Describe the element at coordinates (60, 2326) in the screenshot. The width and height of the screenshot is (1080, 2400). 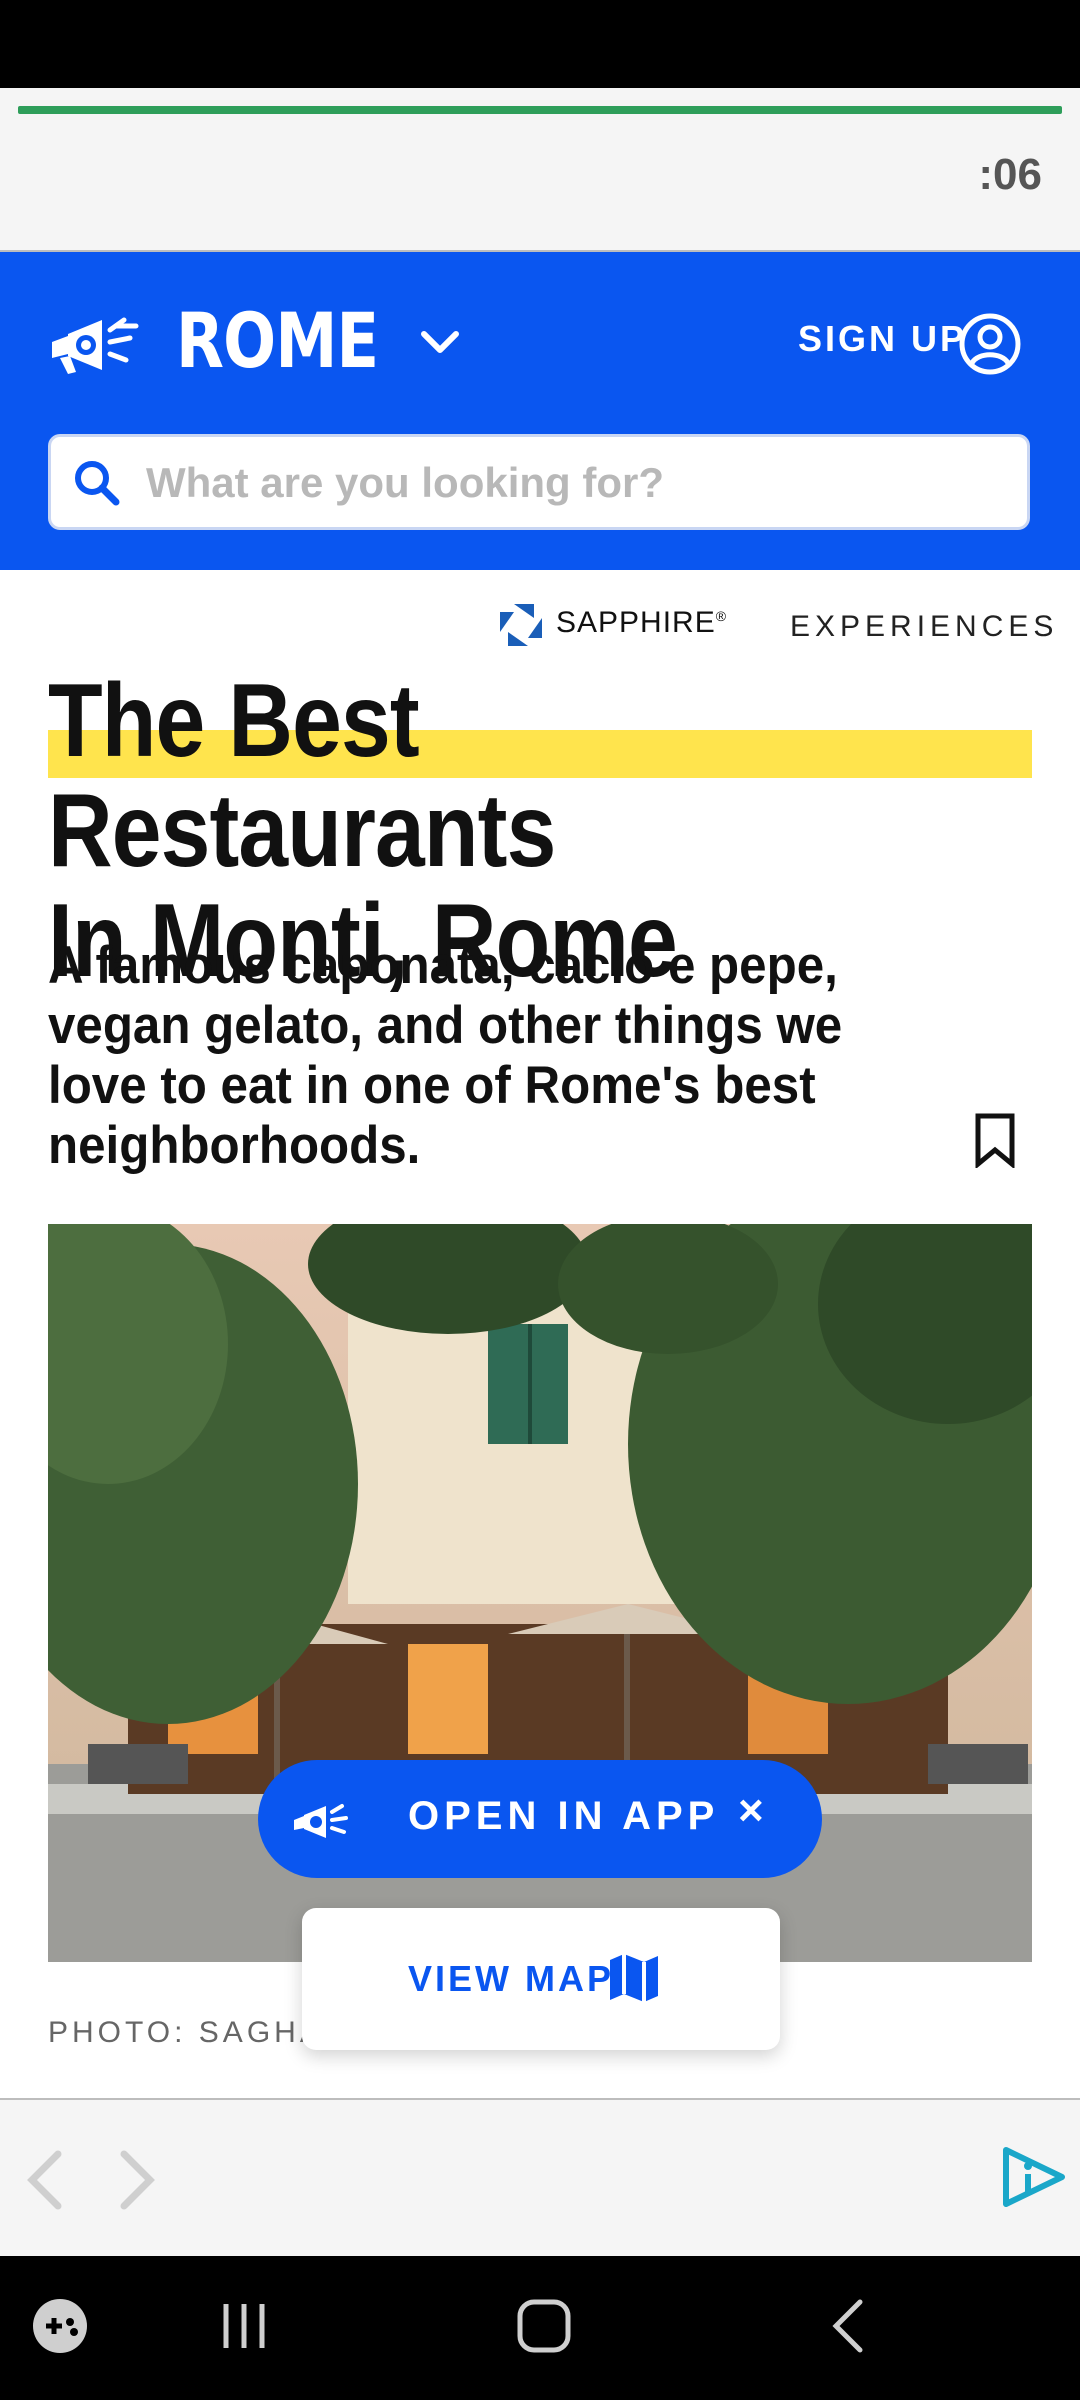
I see `game-launcher-icon` at that location.